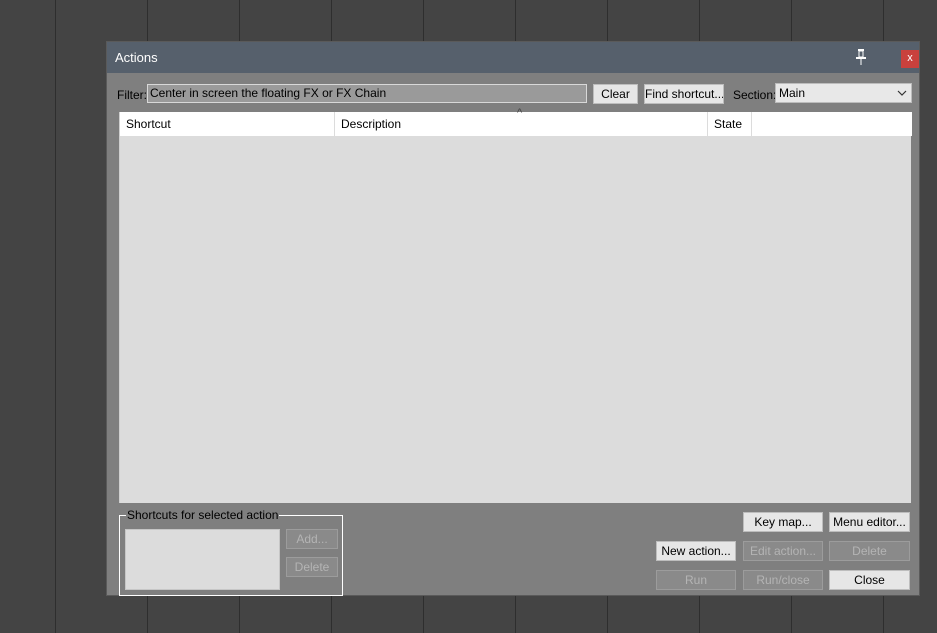 The height and width of the screenshot is (633, 937). Describe the element at coordinates (513, 57) in the screenshot. I see `title-bar: Actions x` at that location.